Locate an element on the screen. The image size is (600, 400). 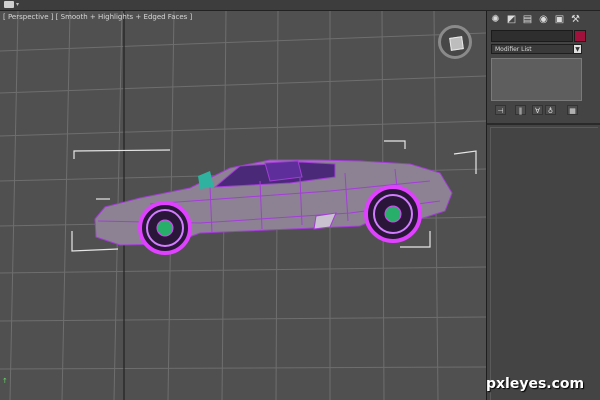
modifier-stack is located at coordinates (536, 79).